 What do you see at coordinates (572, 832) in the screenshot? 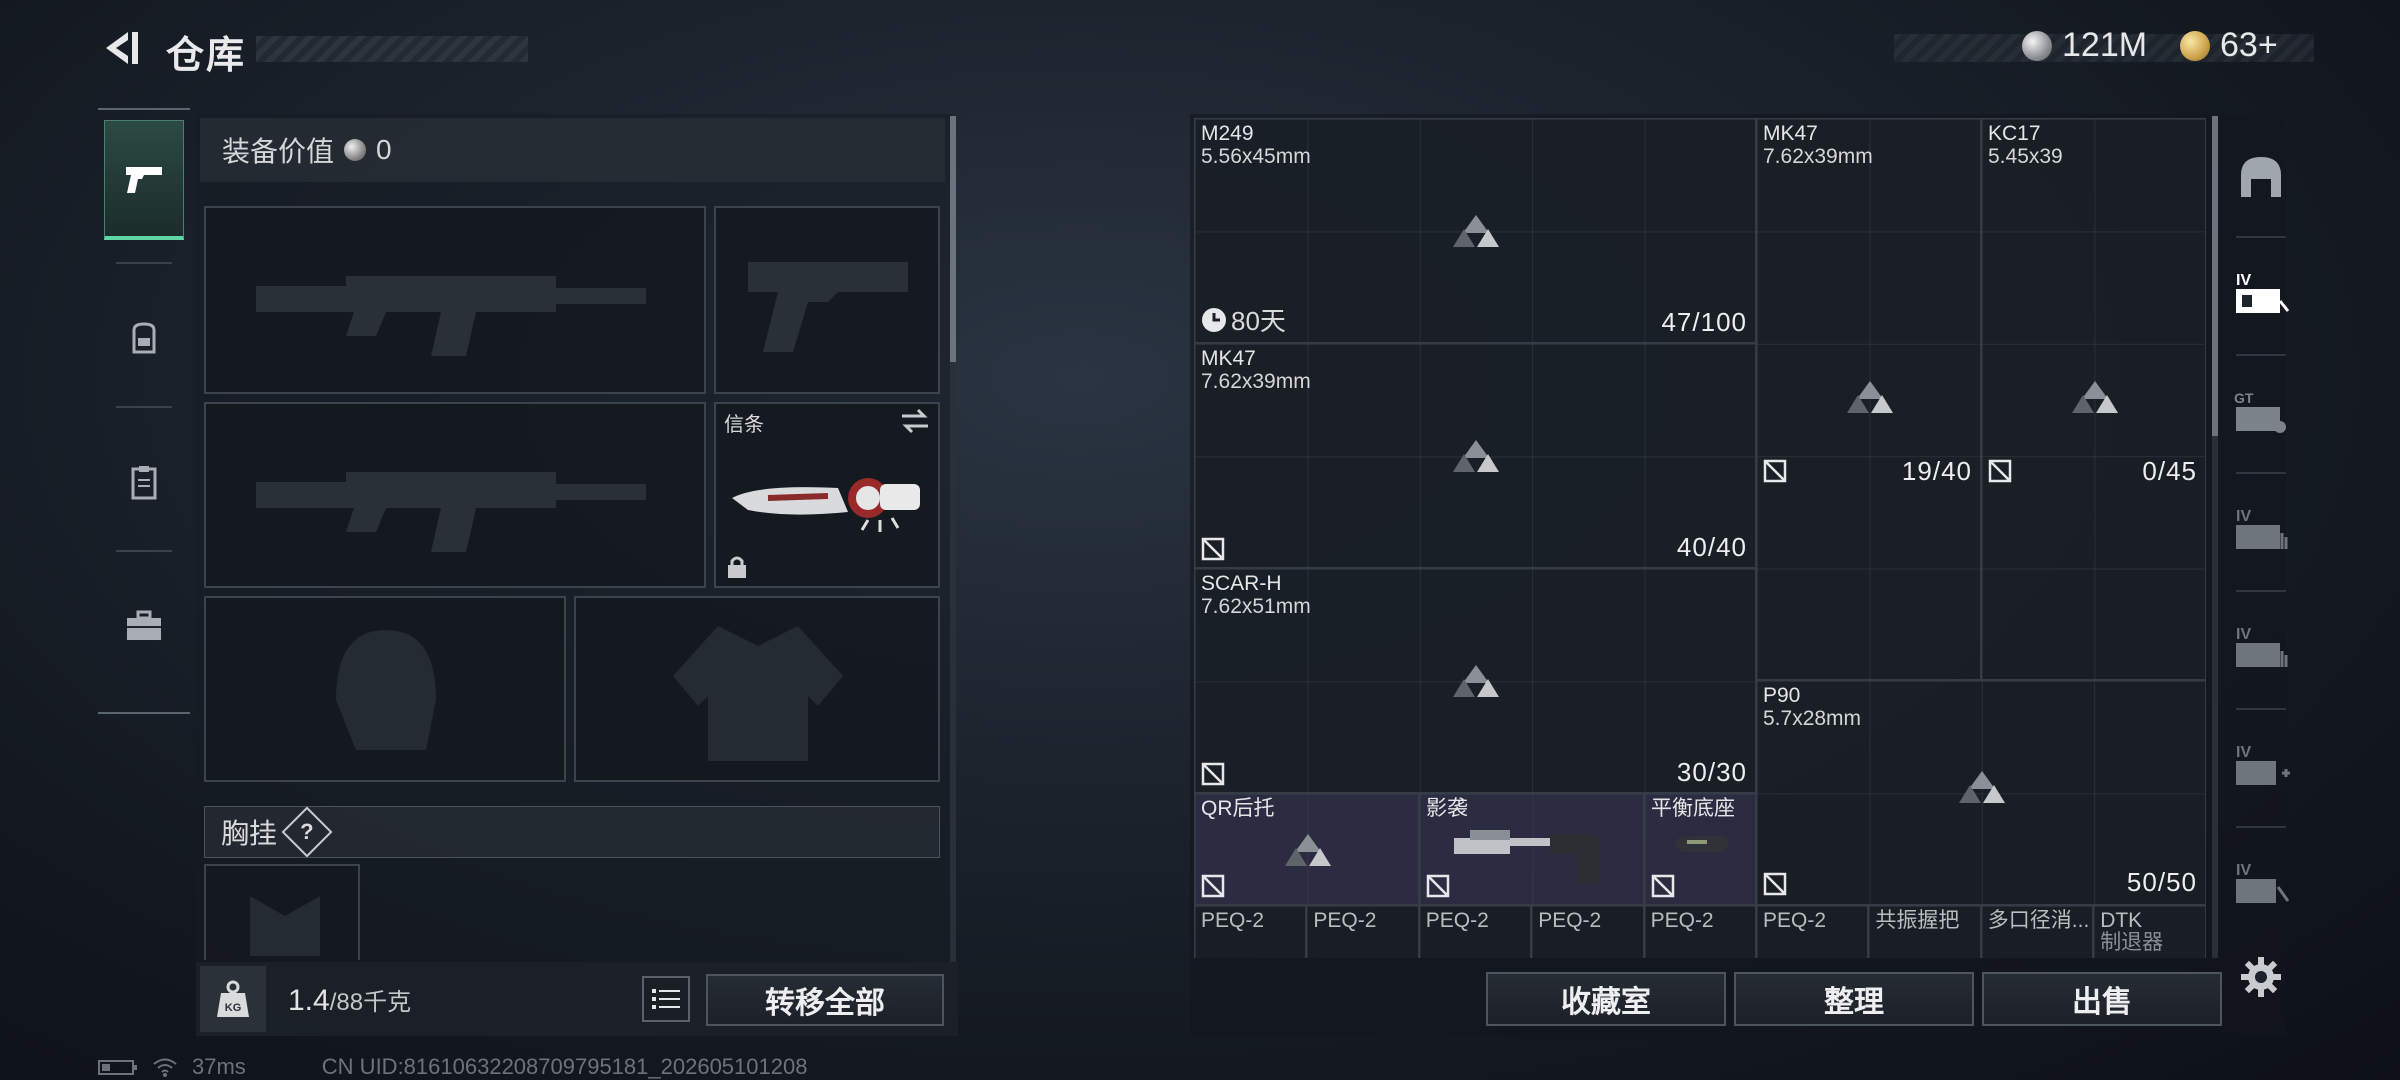
I see `chest-rig-bar: 胸挂 ?` at bounding box center [572, 832].